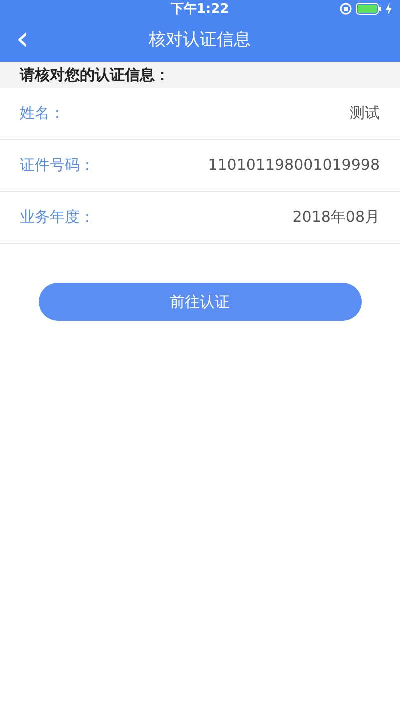  I want to click on field-value: 110101198001019998, so click(294, 165).